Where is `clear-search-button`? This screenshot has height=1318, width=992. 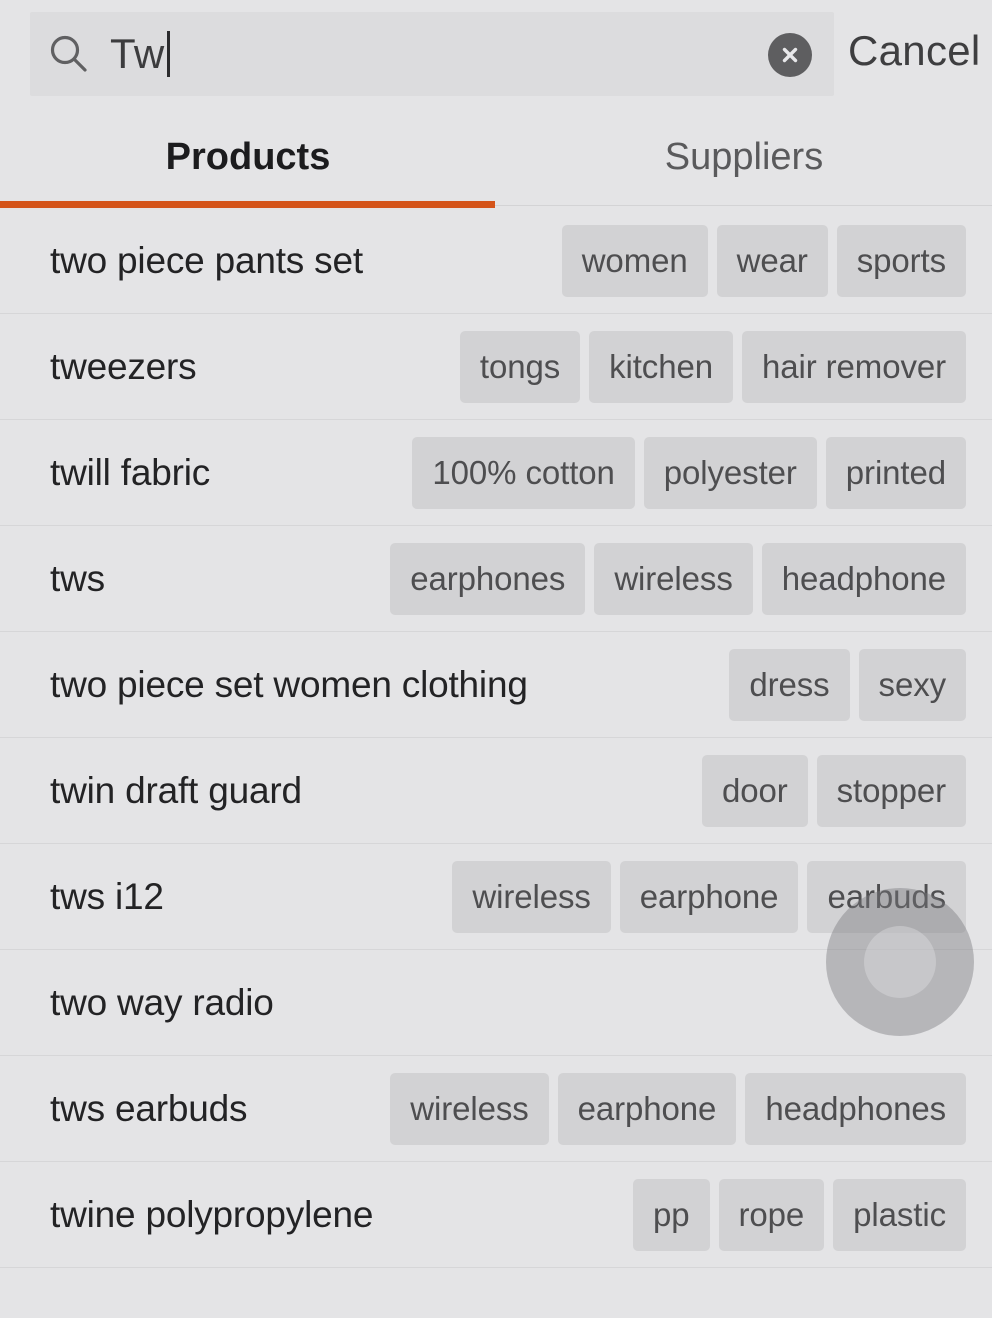 clear-search-button is located at coordinates (790, 55).